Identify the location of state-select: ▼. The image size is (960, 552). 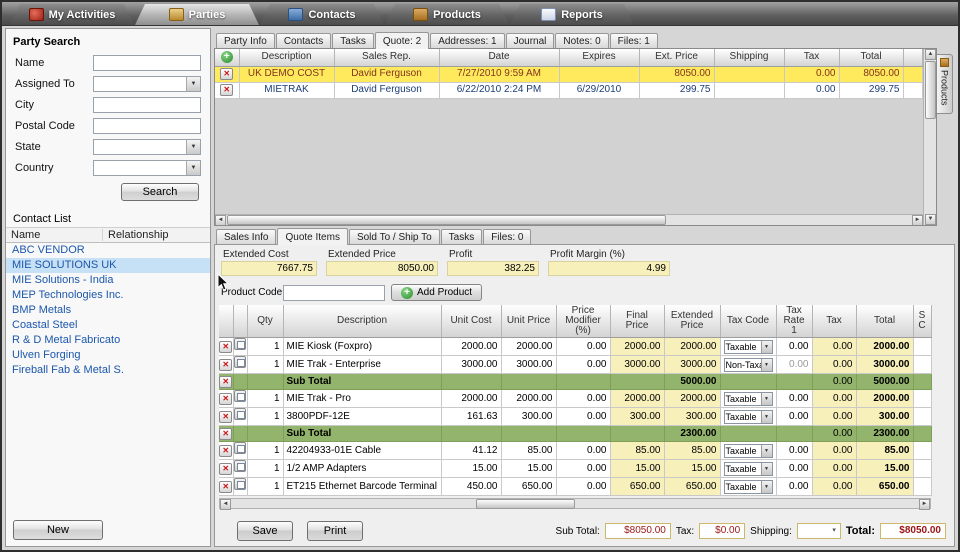
(147, 146).